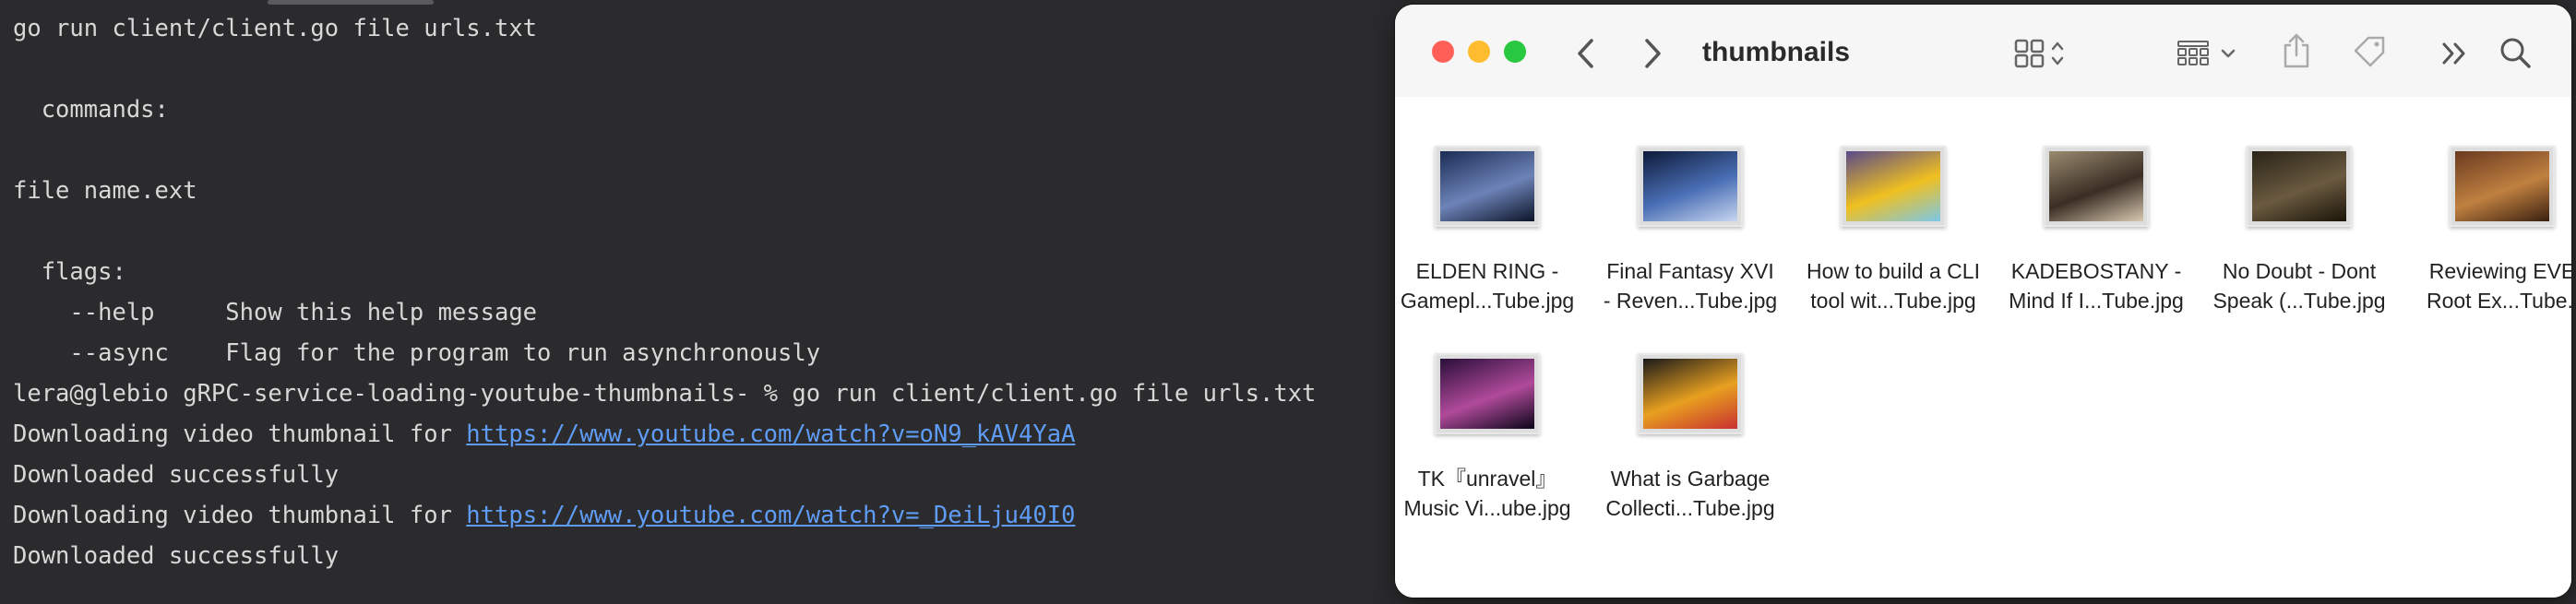  What do you see at coordinates (1443, 52) in the screenshot?
I see `close-button` at bounding box center [1443, 52].